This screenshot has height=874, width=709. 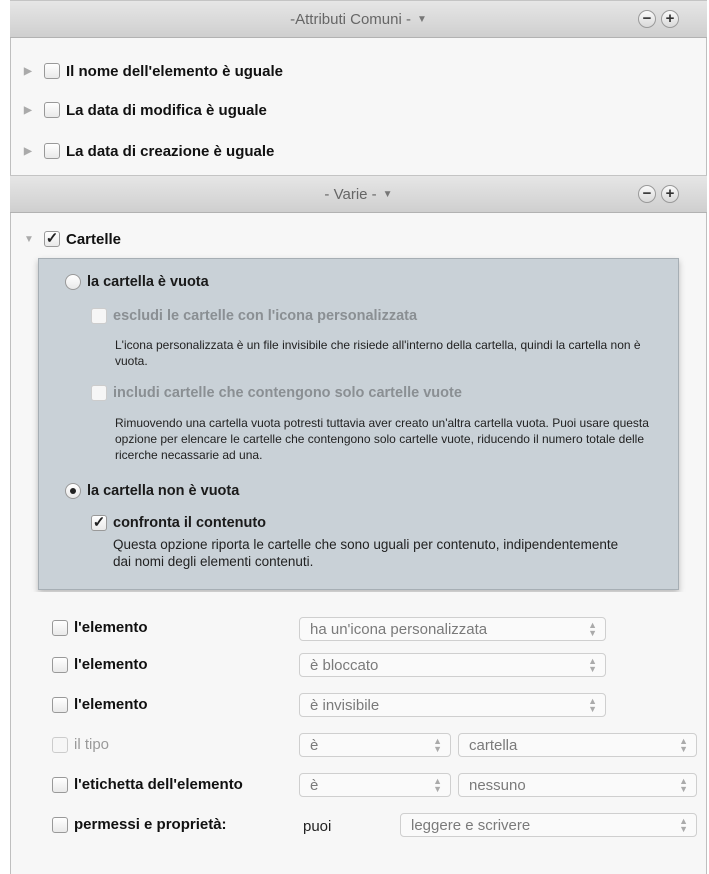 I want to click on section-header-common: -Attributi Comuni - ▼ − +, so click(x=358, y=19).